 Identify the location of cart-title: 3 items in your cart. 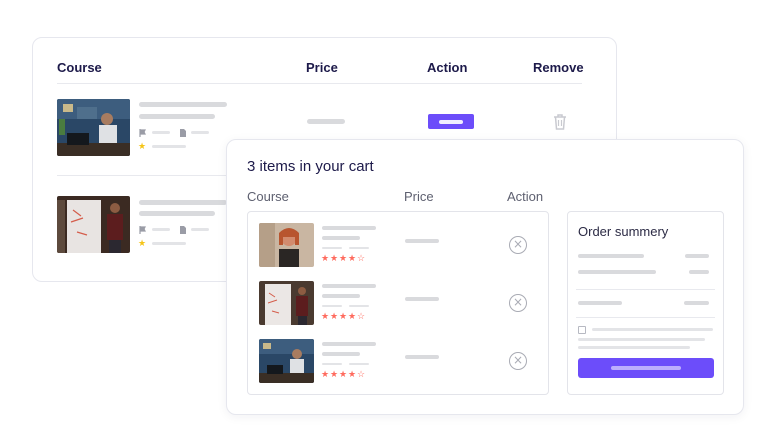
(310, 166).